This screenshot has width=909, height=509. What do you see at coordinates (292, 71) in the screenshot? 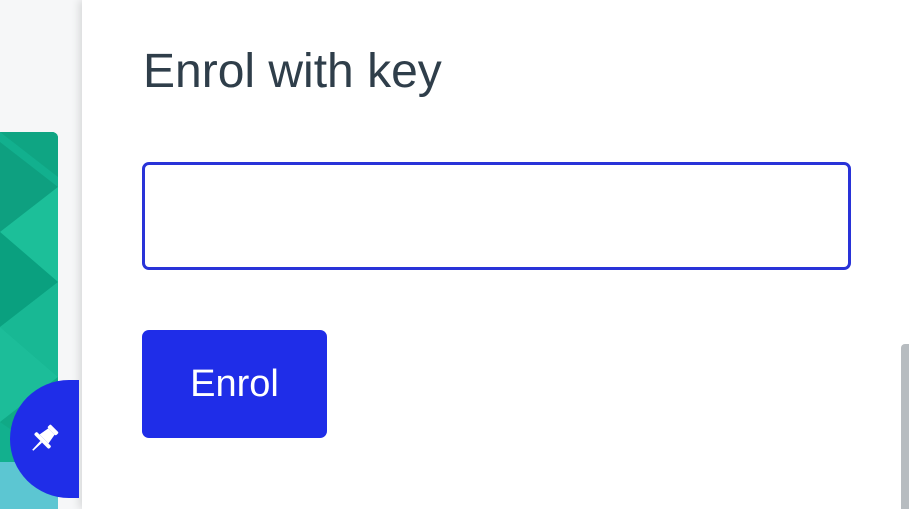
I see `page-title: Enrol with key` at bounding box center [292, 71].